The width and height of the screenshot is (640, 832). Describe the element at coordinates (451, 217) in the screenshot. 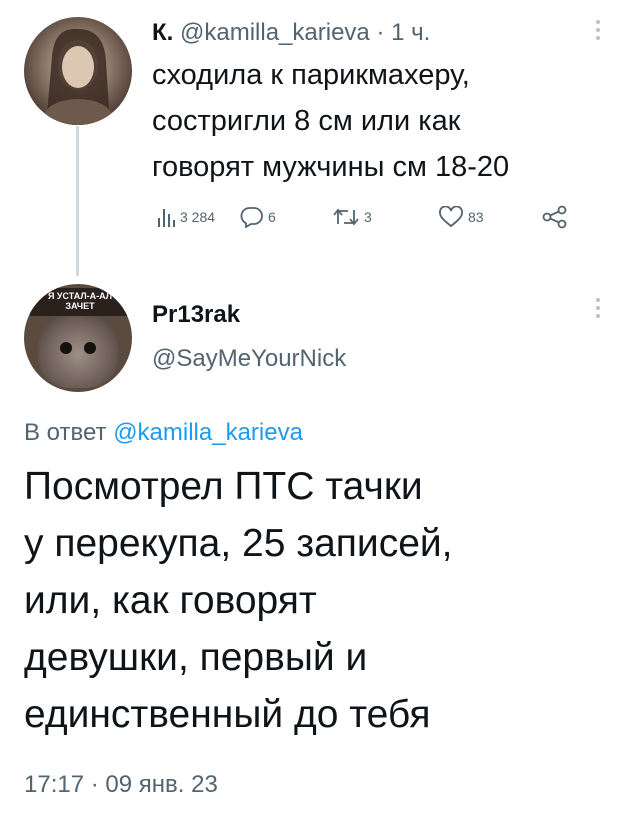

I see `heart-icon` at that location.